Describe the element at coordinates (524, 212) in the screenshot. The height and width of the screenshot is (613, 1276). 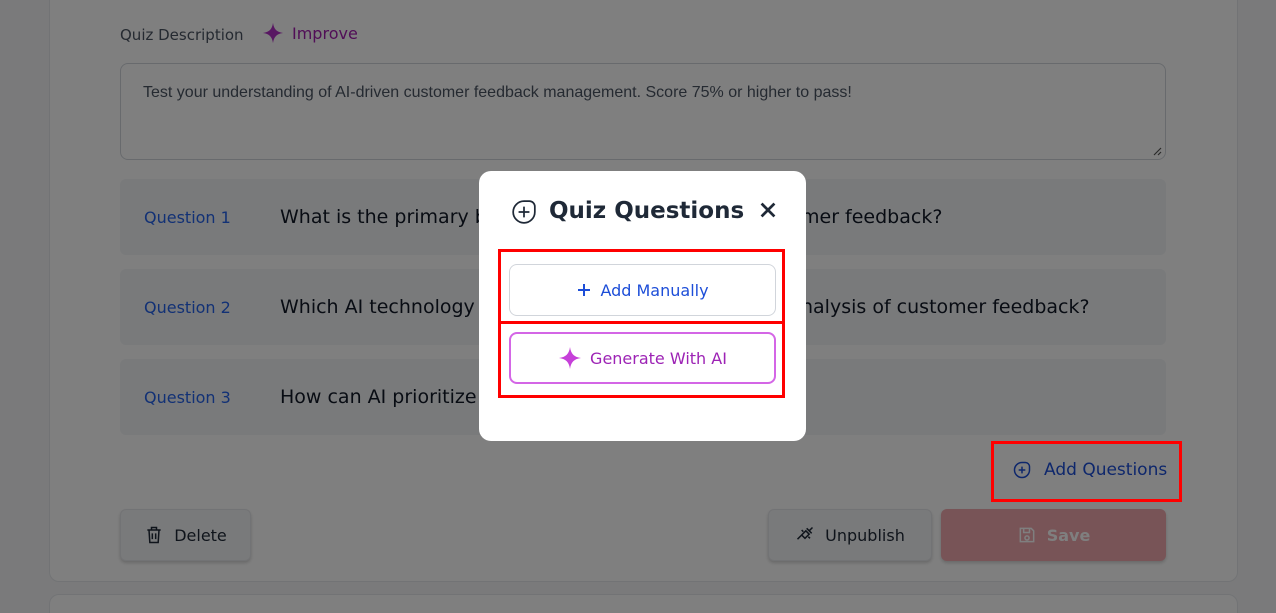
I see `plus-square-icon` at that location.